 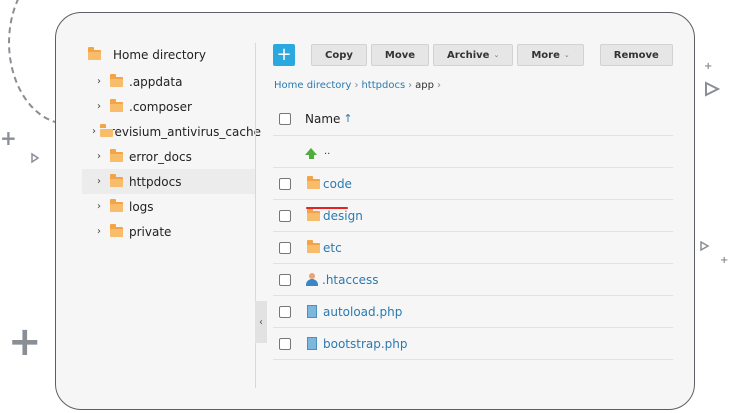 I want to click on select-all-checkbox, so click(x=285, y=118).